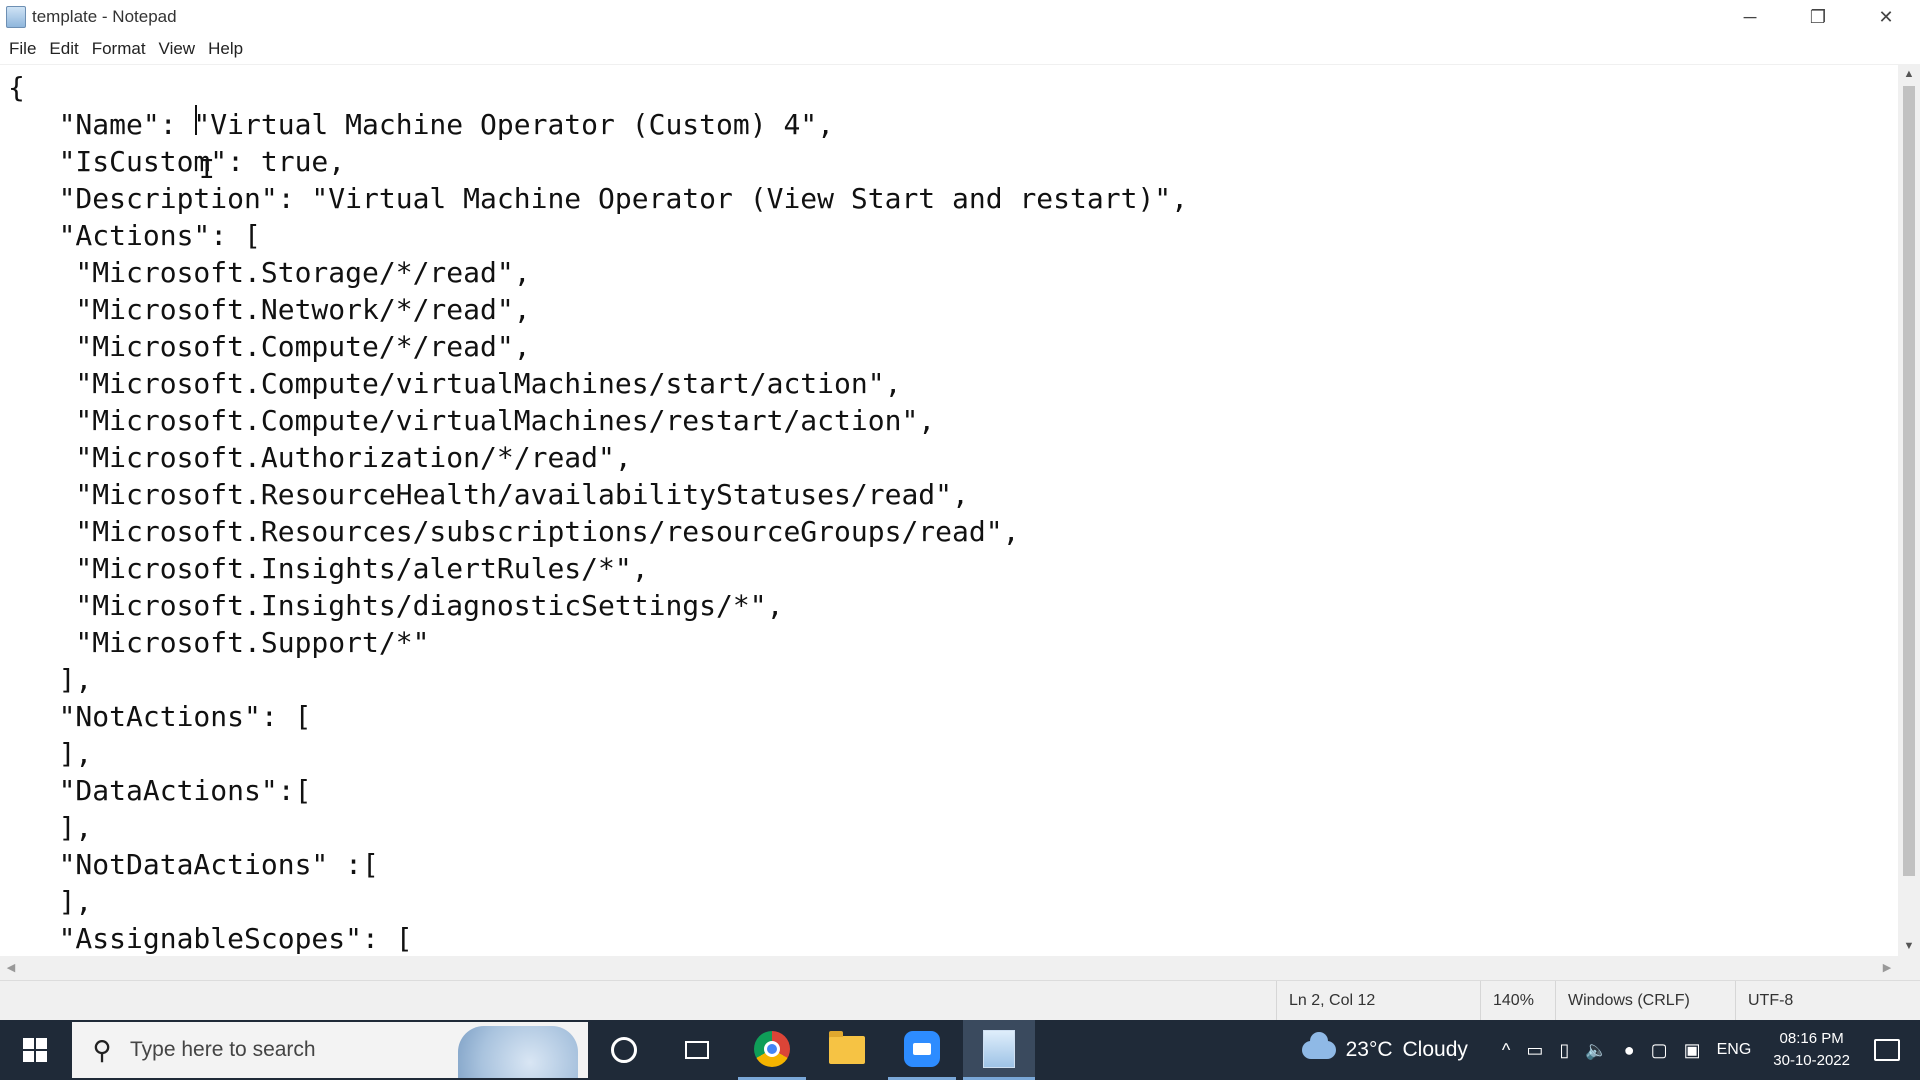 The width and height of the screenshot is (1920, 1080). What do you see at coordinates (1887, 1050) in the screenshot?
I see `notification-center-icon` at bounding box center [1887, 1050].